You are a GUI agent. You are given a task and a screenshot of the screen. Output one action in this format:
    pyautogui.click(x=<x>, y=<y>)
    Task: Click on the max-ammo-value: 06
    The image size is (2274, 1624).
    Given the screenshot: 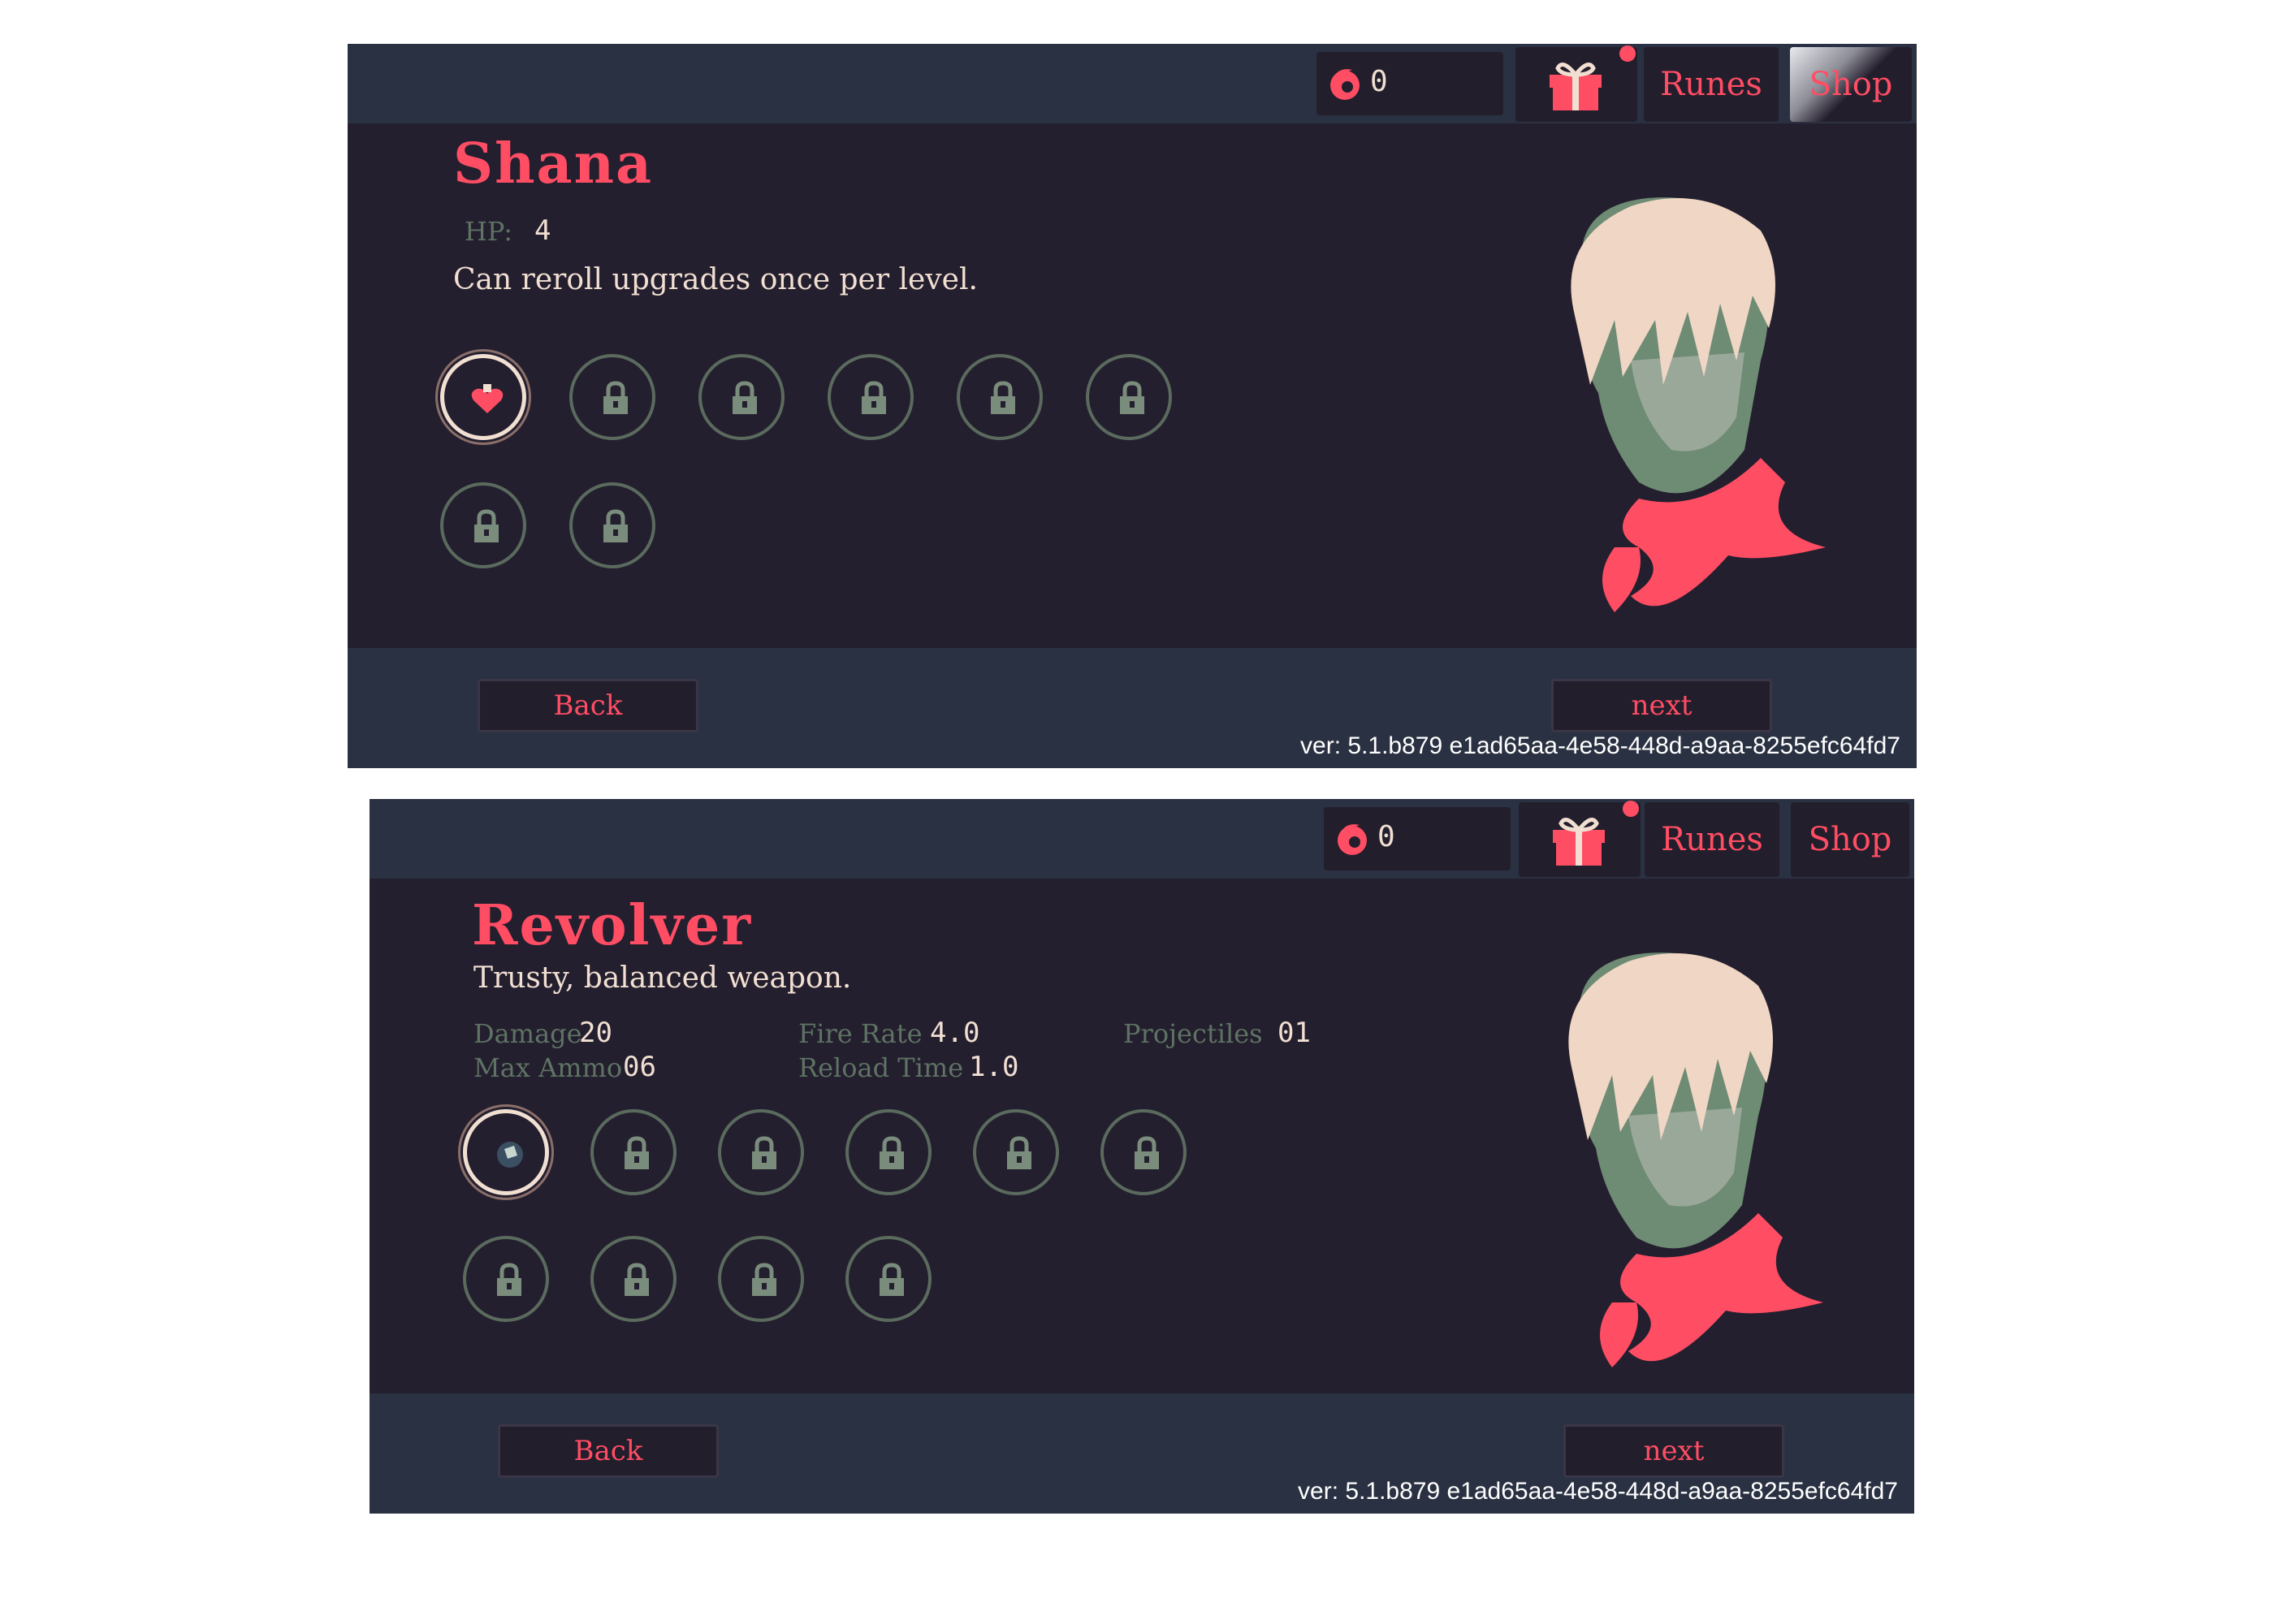 What is the action you would take?
    pyautogui.click(x=639, y=1067)
    